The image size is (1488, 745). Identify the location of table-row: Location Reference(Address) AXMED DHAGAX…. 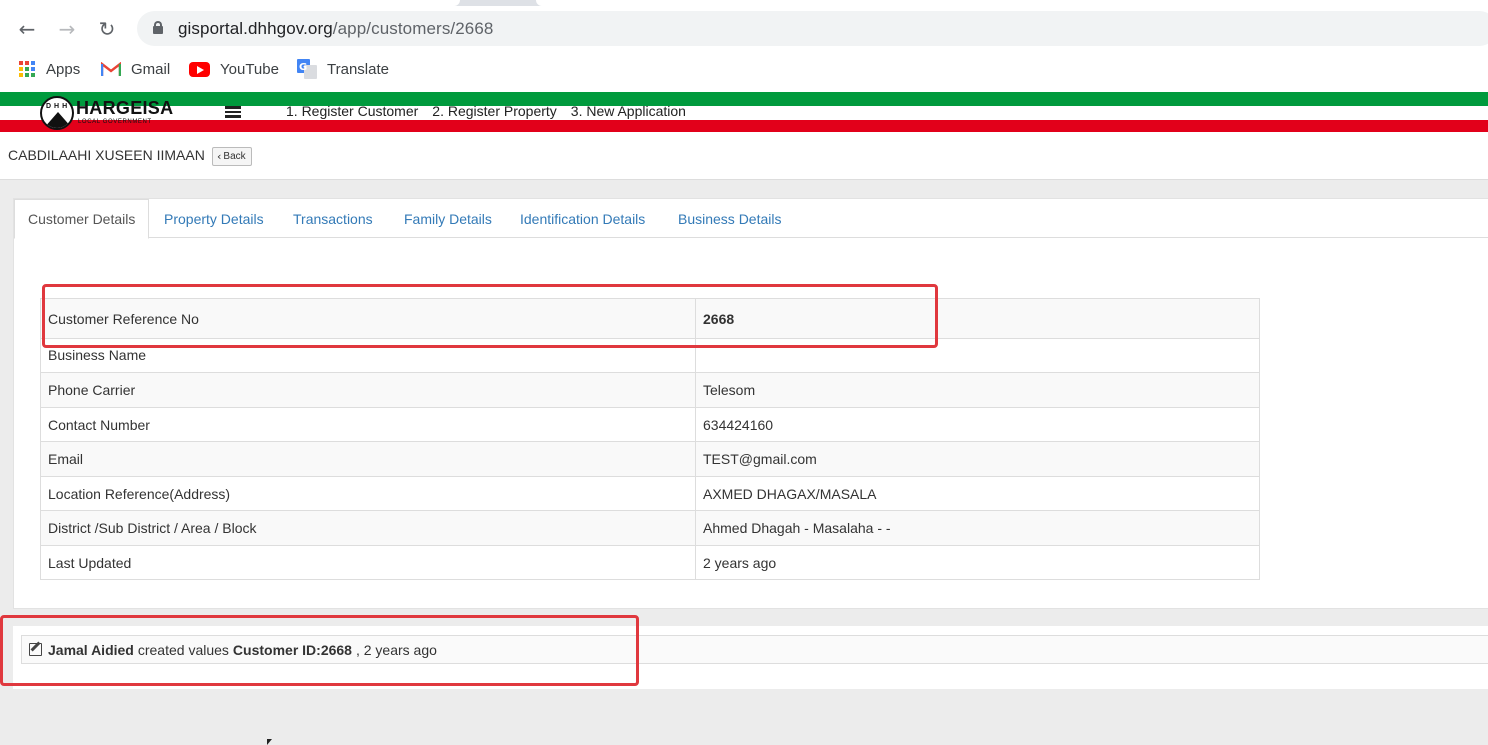
(650, 493).